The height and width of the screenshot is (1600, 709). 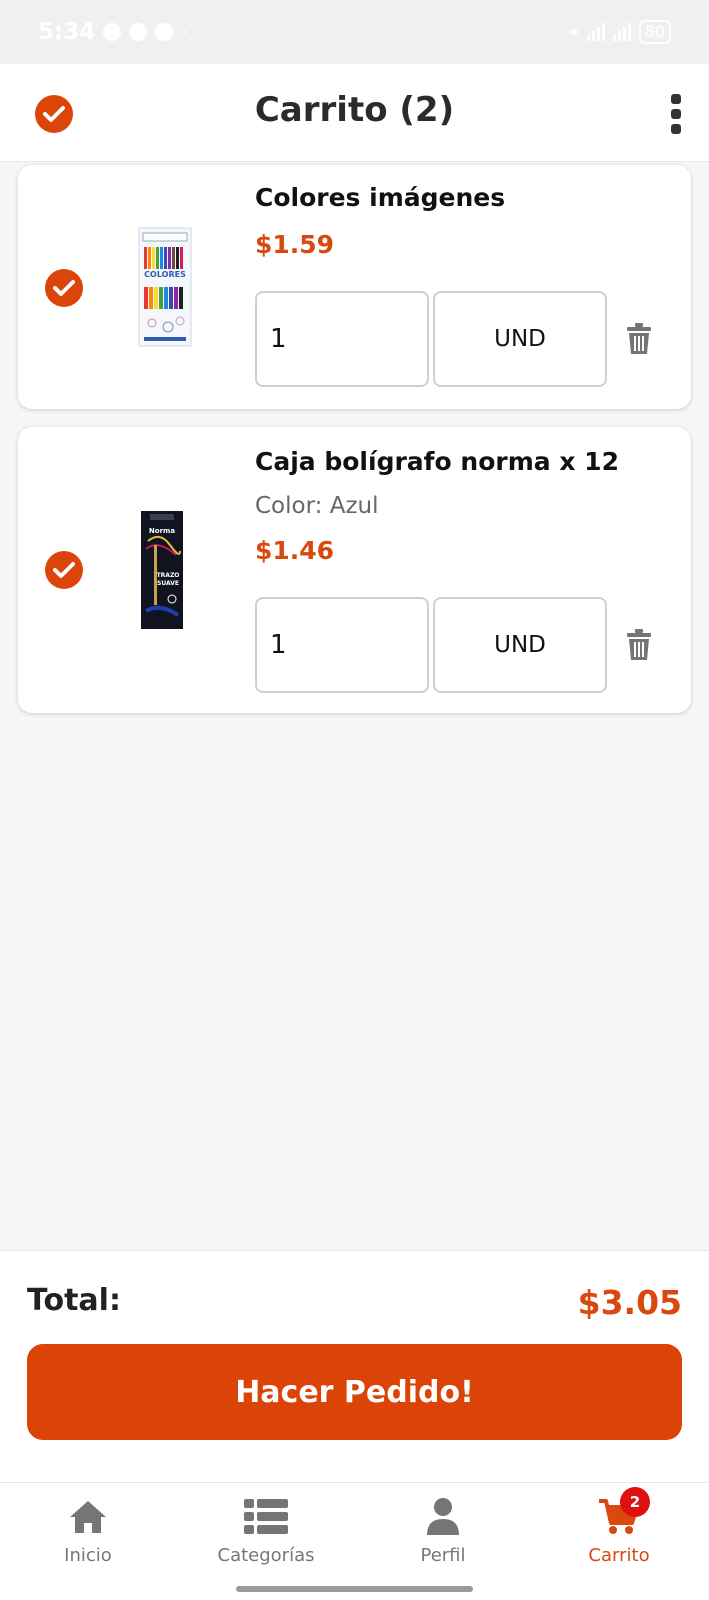 I want to click on nav-item-perfil: Perfil, so click(x=443, y=1531).